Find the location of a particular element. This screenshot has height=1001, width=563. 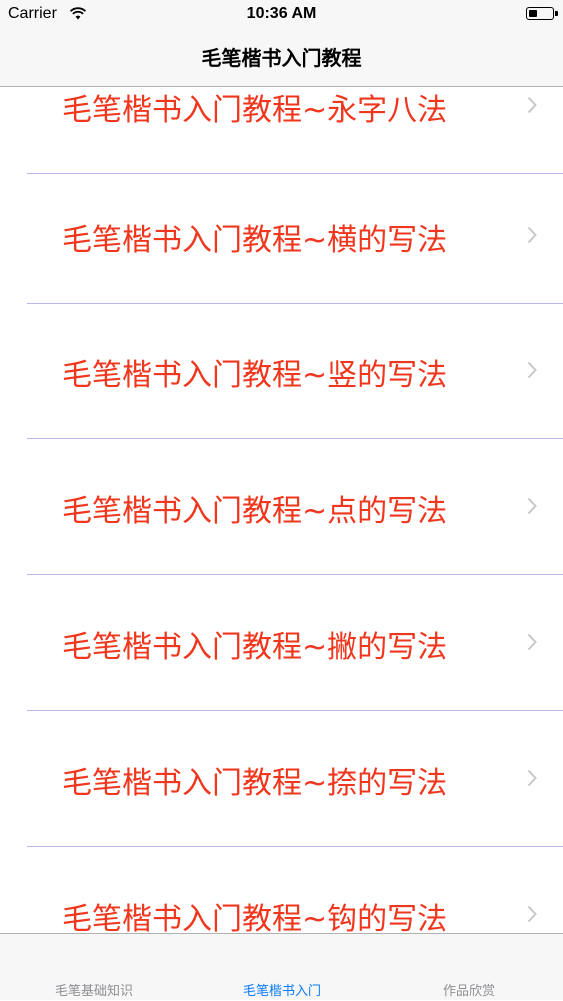

list-item-label: 毛笔楷书入门教程~钩的写法 is located at coordinates (255, 917).